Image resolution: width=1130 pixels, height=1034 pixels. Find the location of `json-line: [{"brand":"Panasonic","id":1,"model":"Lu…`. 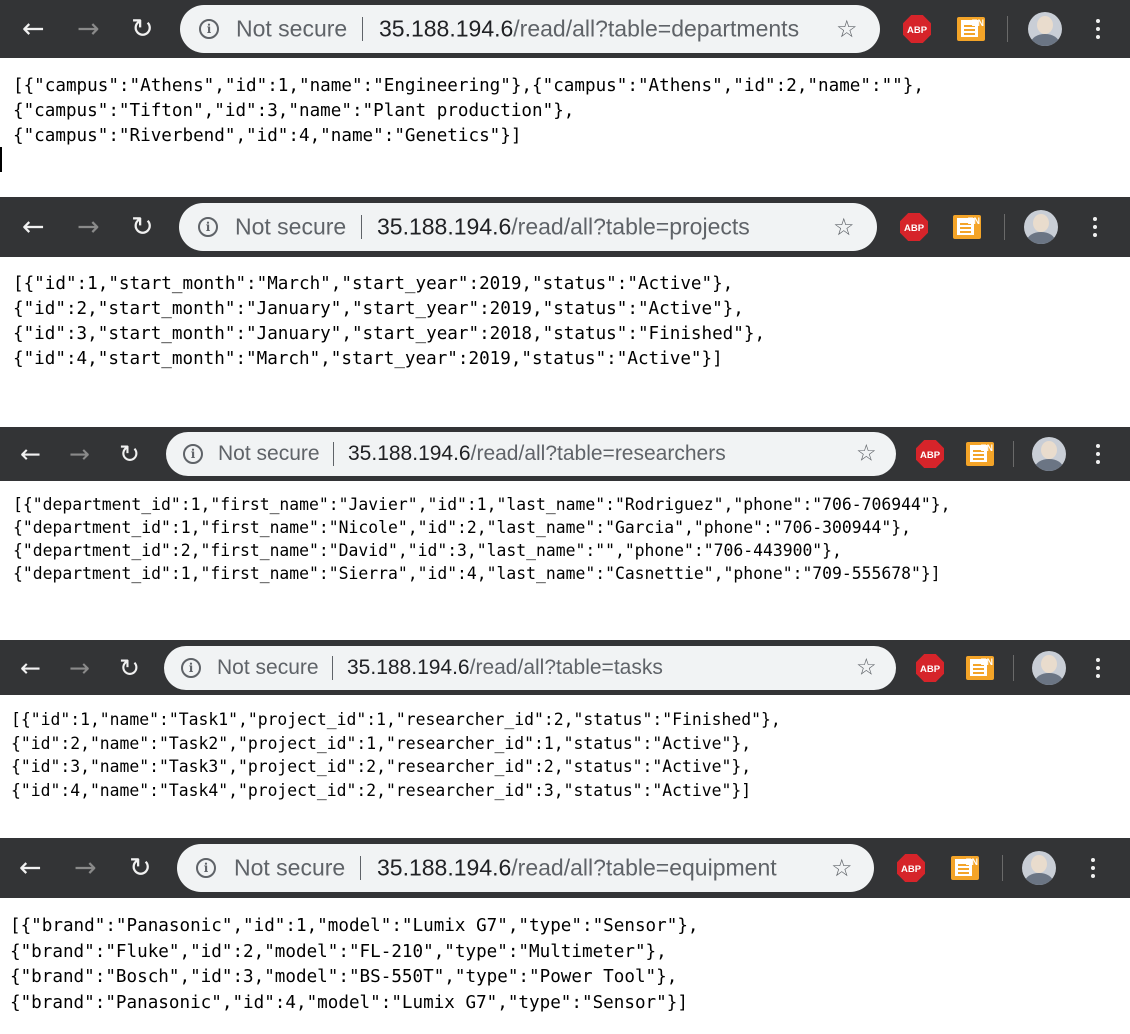

json-line: [{"brand":"Panasonic","id":1,"model":"Lu… is located at coordinates (354, 926).